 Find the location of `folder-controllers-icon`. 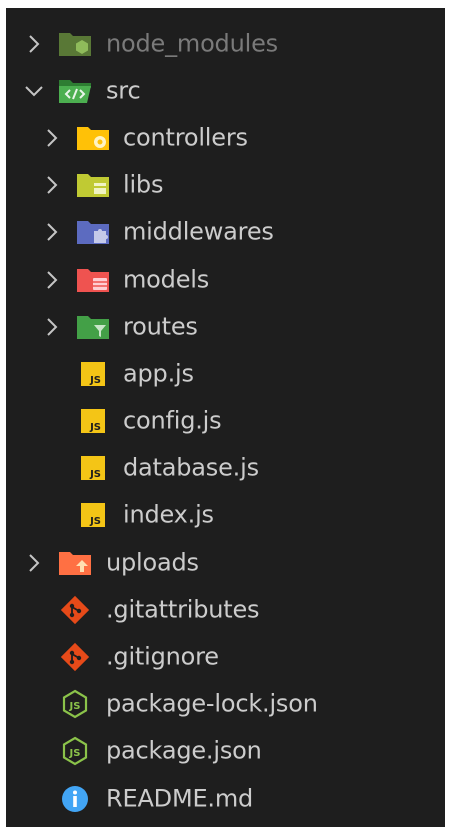

folder-controllers-icon is located at coordinates (93, 138).